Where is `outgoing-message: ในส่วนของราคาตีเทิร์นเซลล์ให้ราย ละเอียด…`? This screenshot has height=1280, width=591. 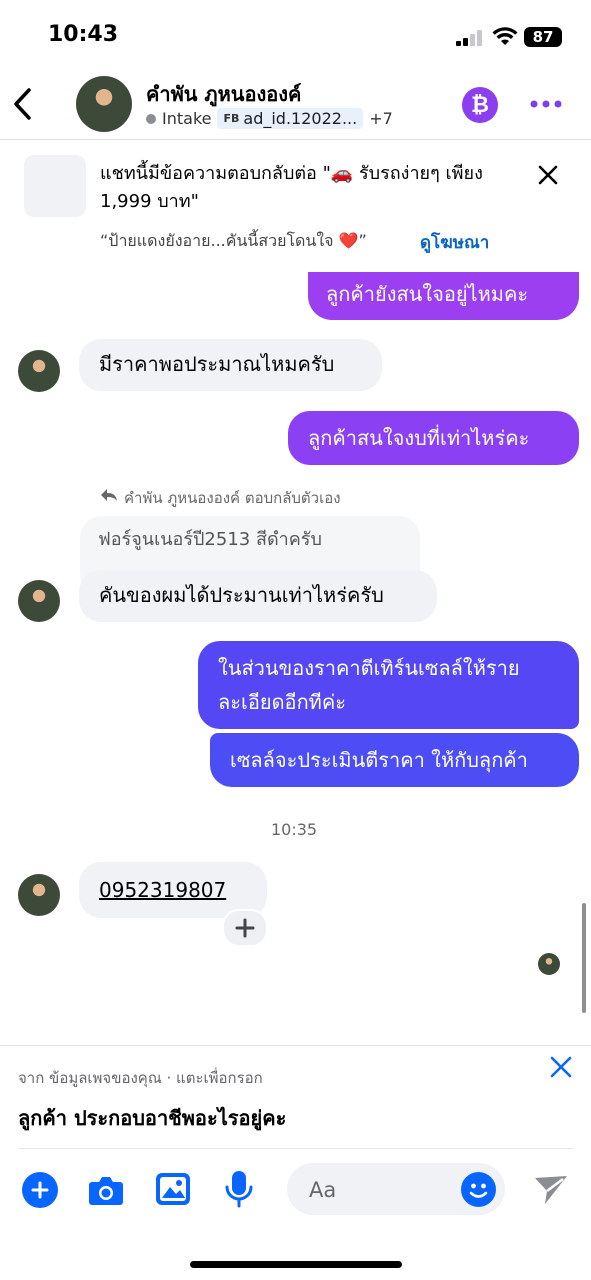
outgoing-message: ในส่วนของราคาตีเทิร์นเซลล์ให้ราย ละเอียด… is located at coordinates (388, 685).